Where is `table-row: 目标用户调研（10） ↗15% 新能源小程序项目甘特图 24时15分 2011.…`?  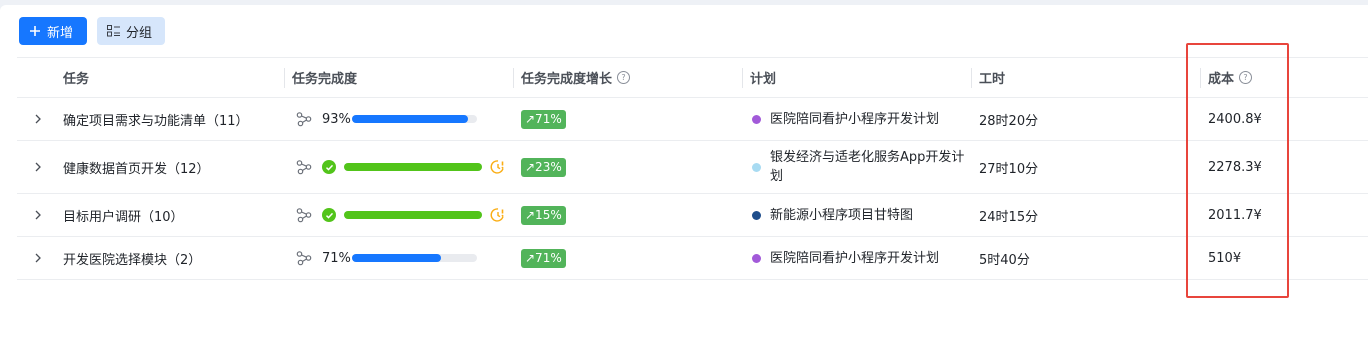
table-row: 目标用户调研（10） ↗15% 新能源小程序项目甘特图 24时15分 2011.… is located at coordinates (692, 215).